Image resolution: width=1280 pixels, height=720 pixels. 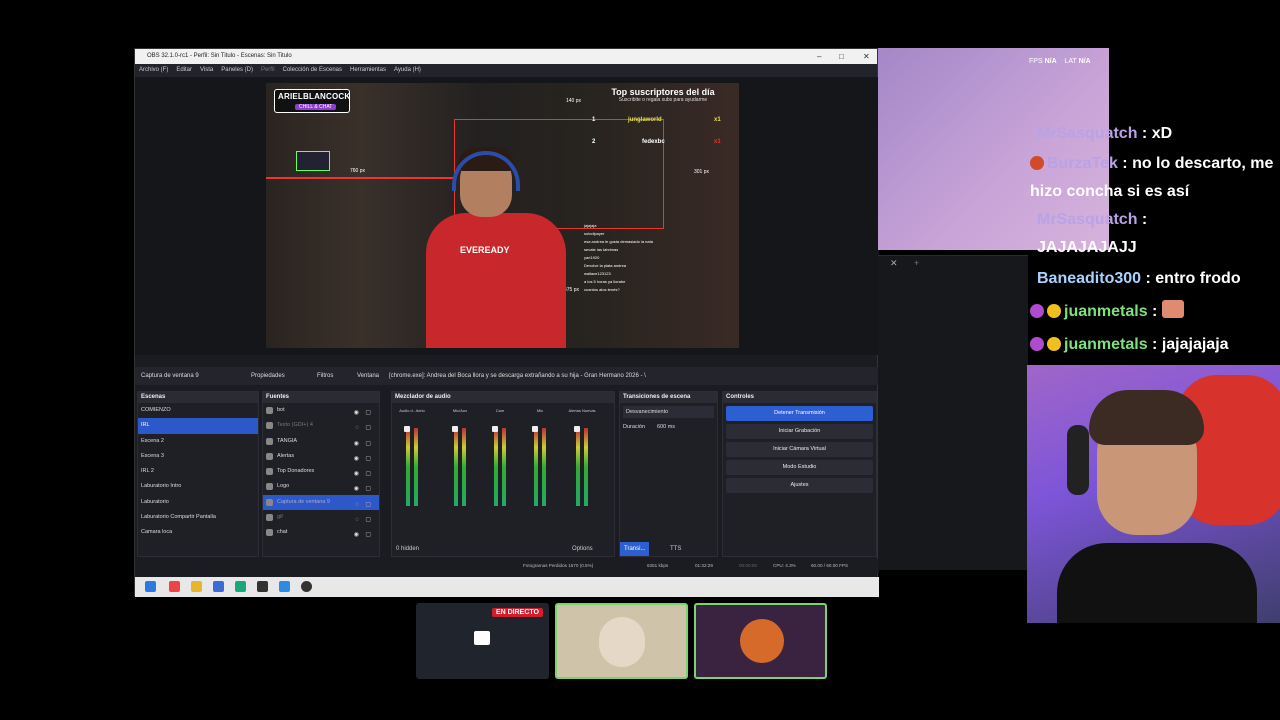 I want to click on scene-item: Laburatorio, so click(x=198, y=502).